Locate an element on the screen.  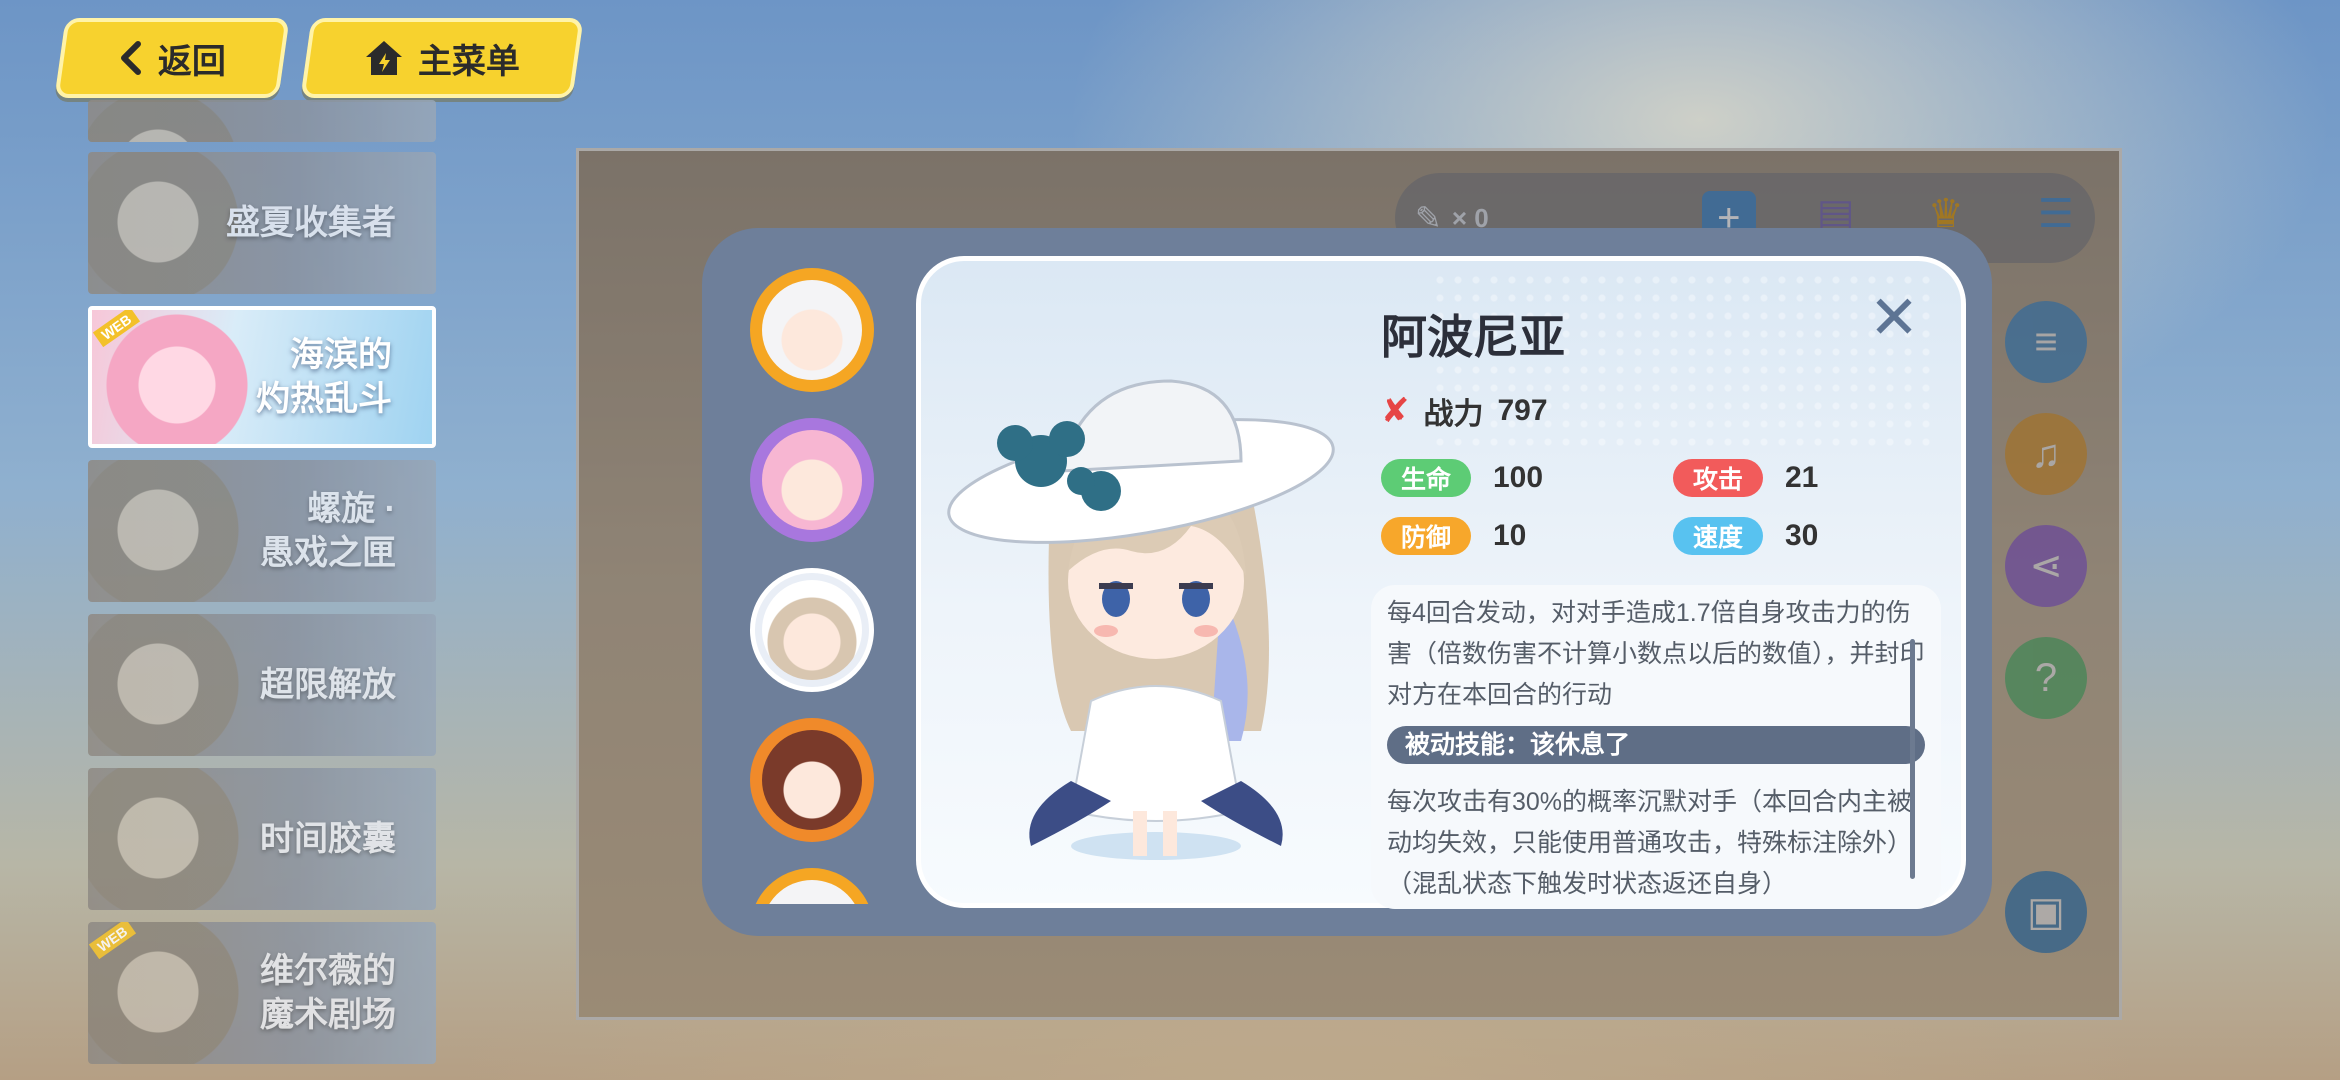
event-label: 海滨的 灼热乱斗 is located at coordinates (324, 377).